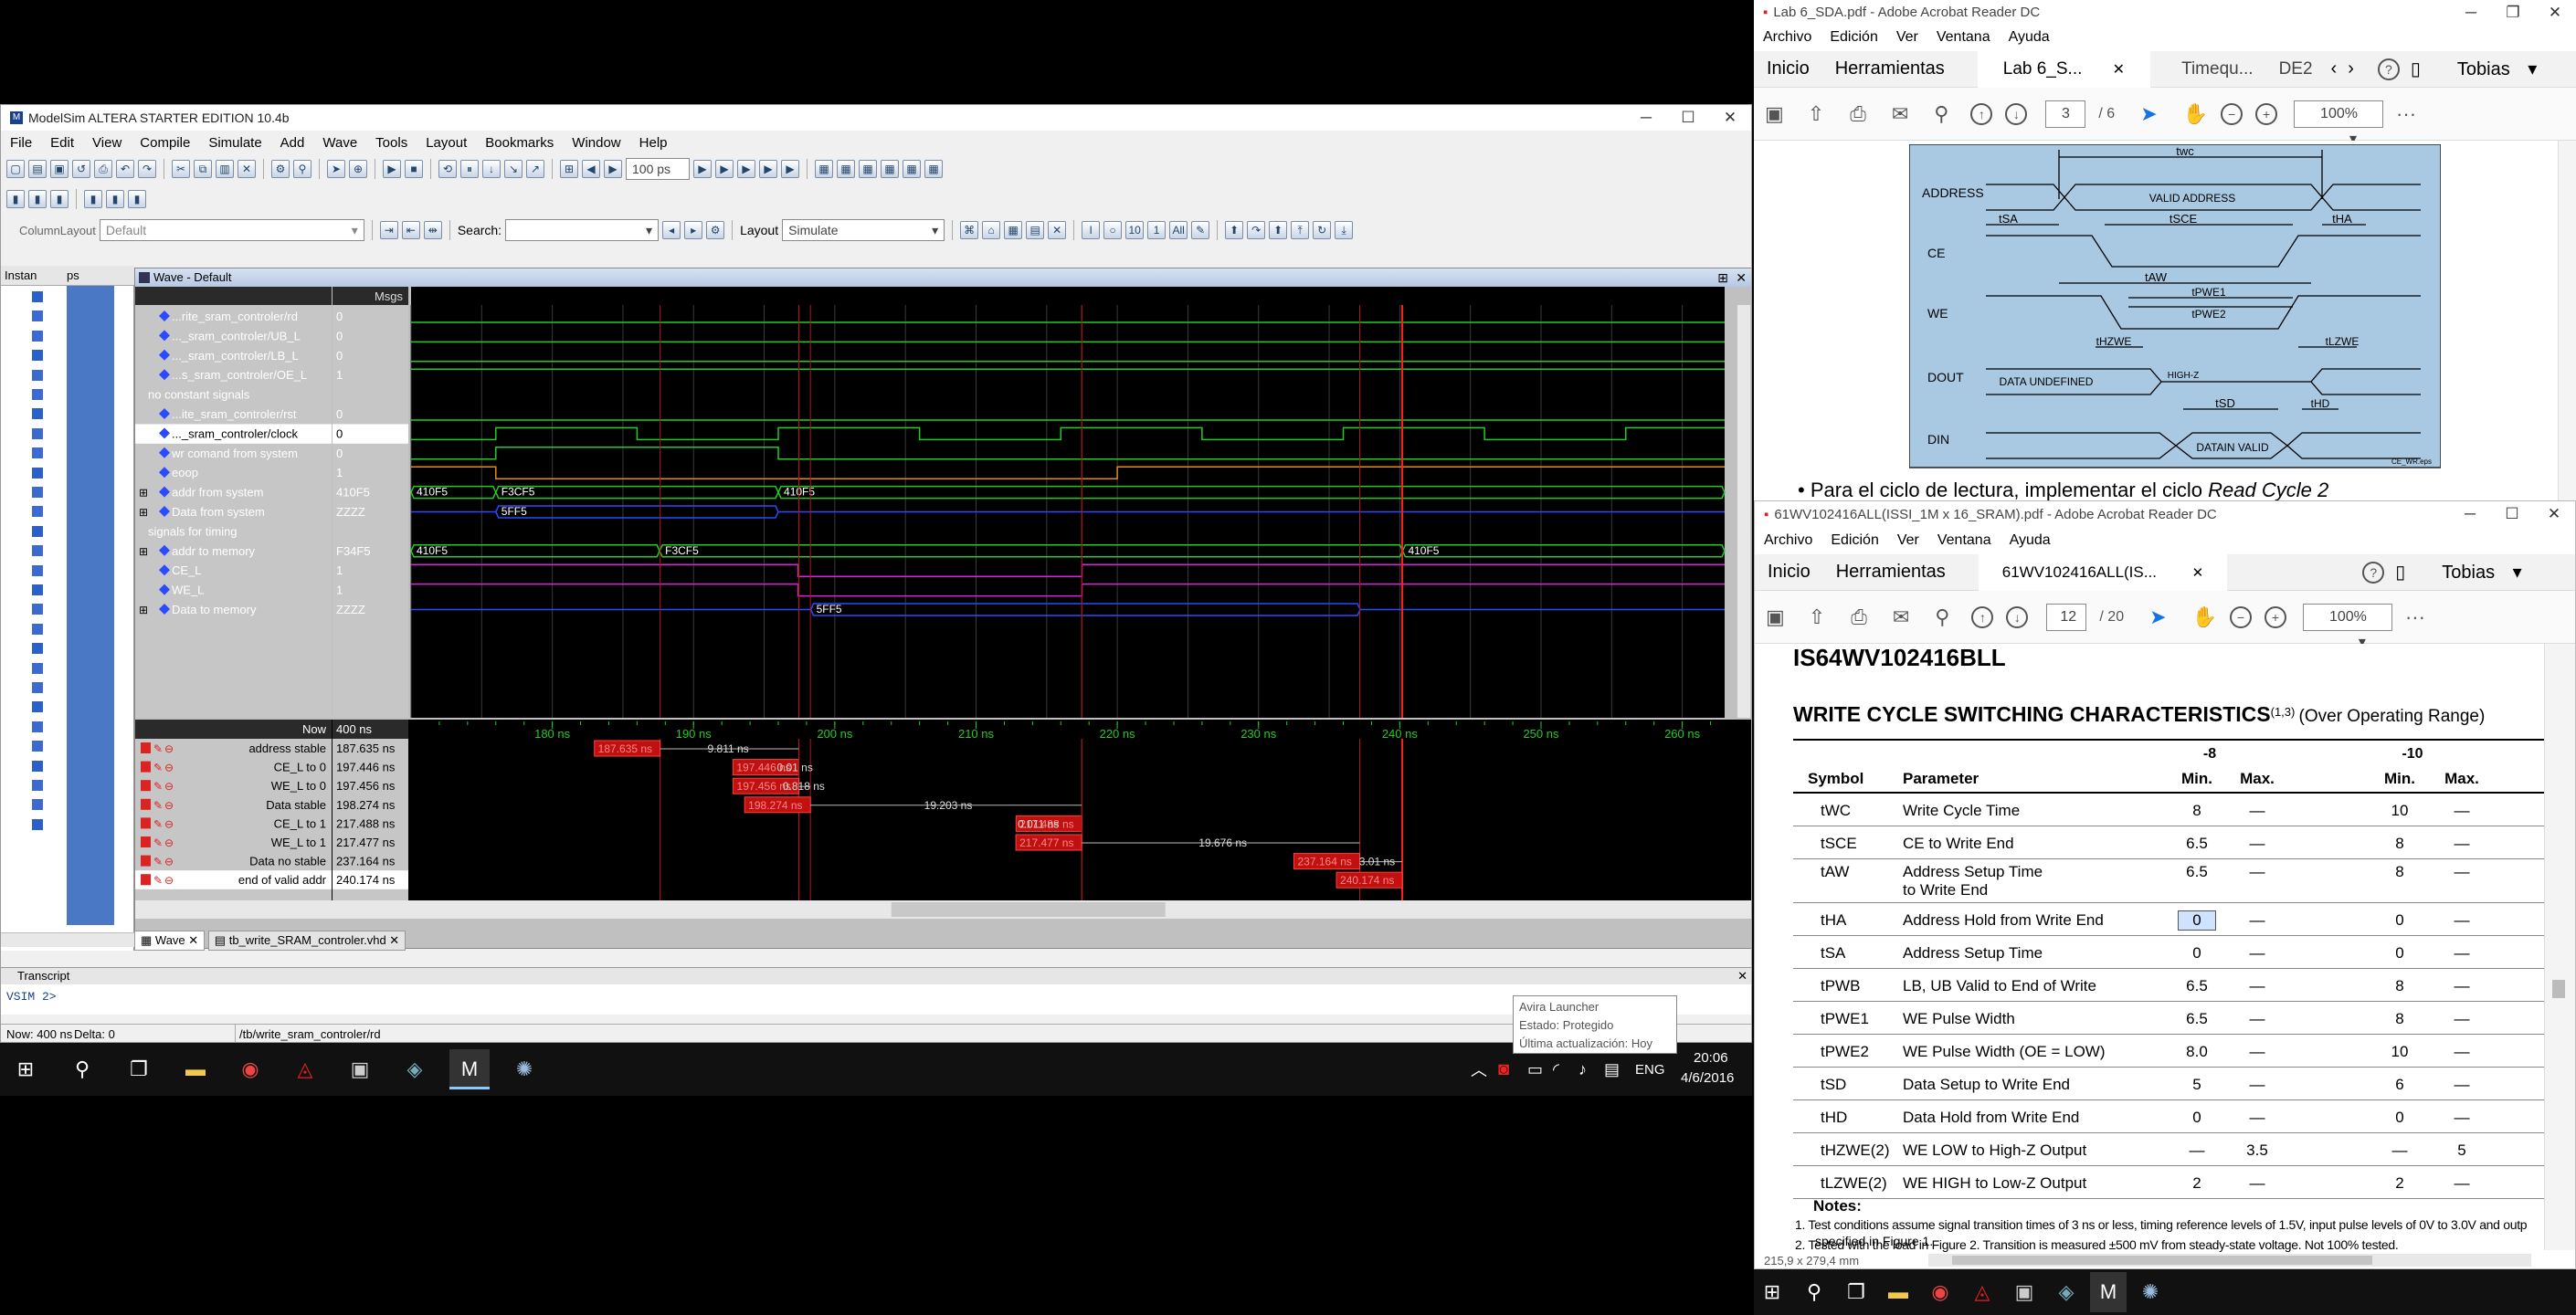 The image size is (2576, 1315). Describe the element at coordinates (768, 169) in the screenshot. I see `break-icon: ▶` at that location.